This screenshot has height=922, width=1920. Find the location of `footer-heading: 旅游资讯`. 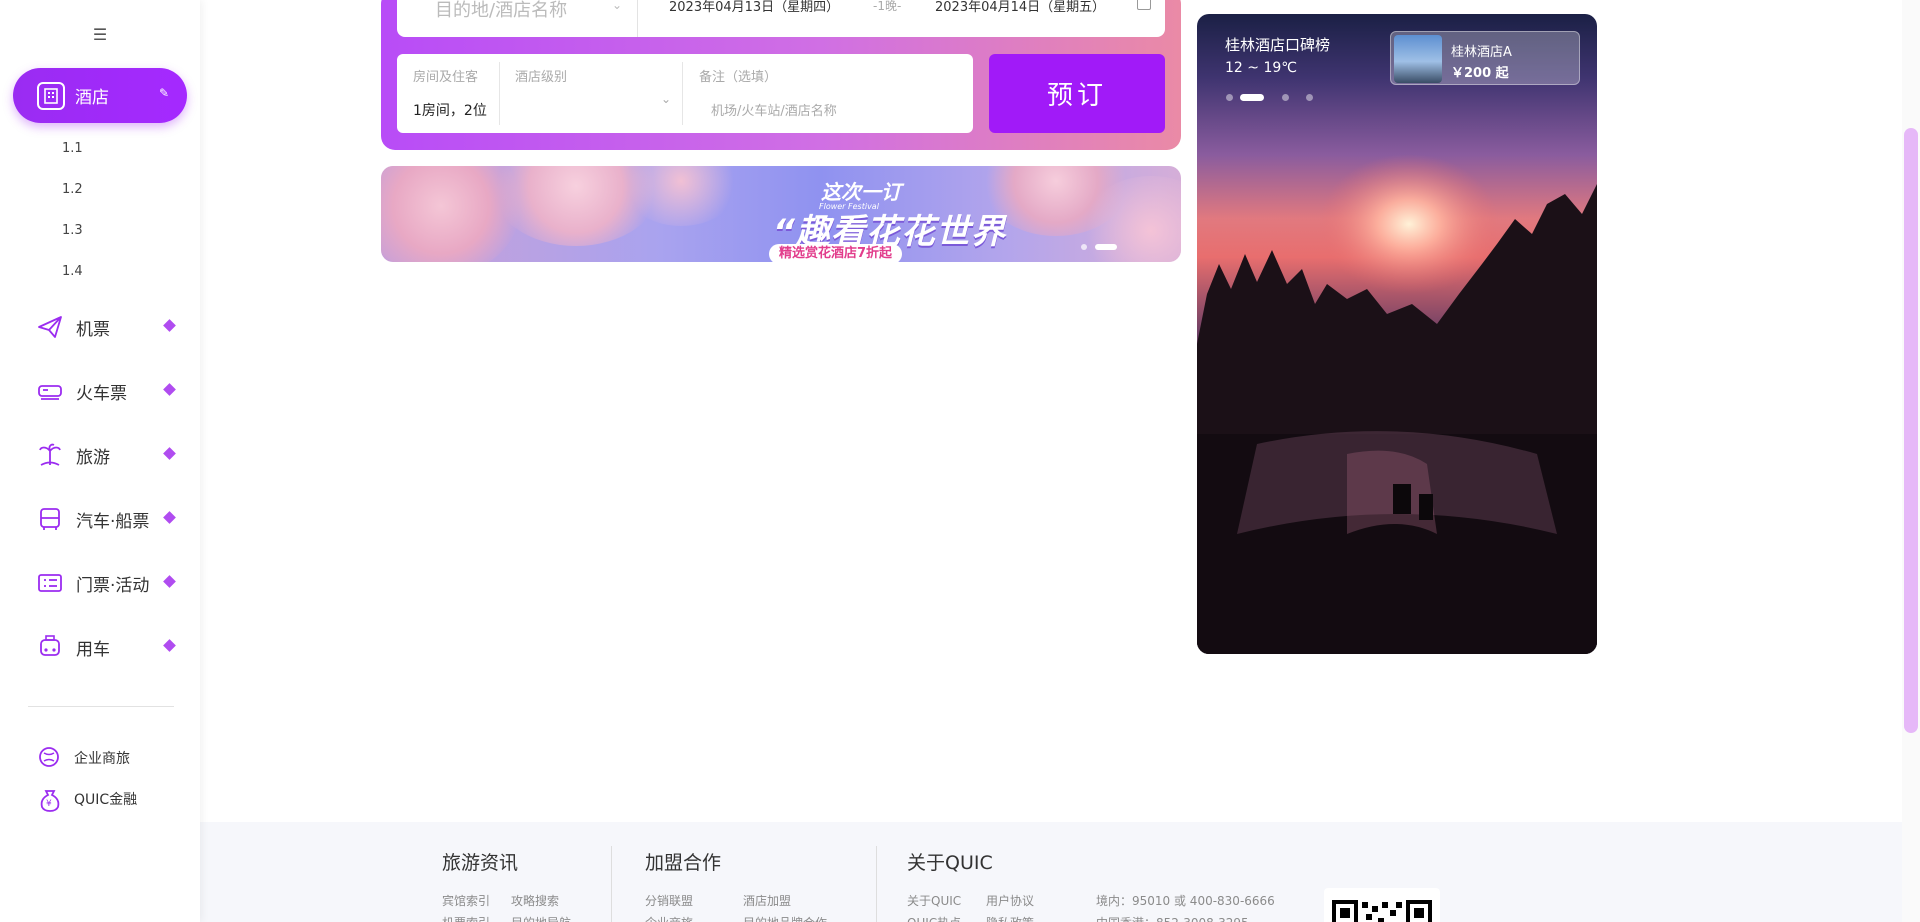

footer-heading: 旅游资讯 is located at coordinates (480, 863).